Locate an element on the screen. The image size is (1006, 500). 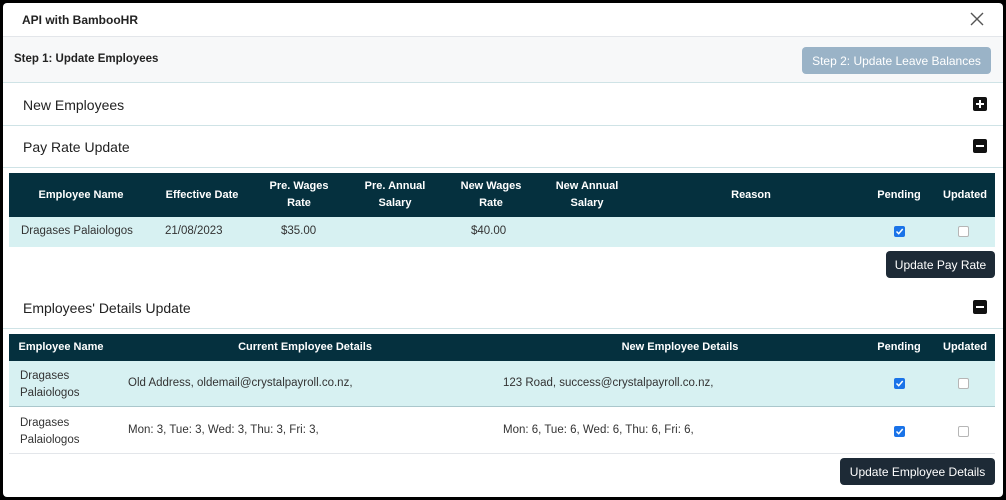
section-pay-rate-header: Pay Rate Update is located at coordinates (503, 147).